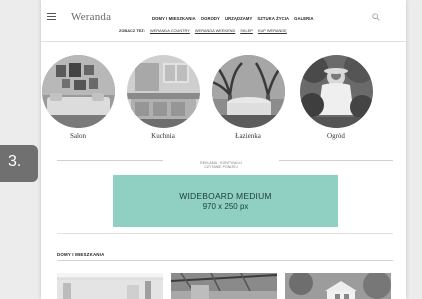 This screenshot has height=299, width=422. I want to click on content-divider, so click(225, 233).